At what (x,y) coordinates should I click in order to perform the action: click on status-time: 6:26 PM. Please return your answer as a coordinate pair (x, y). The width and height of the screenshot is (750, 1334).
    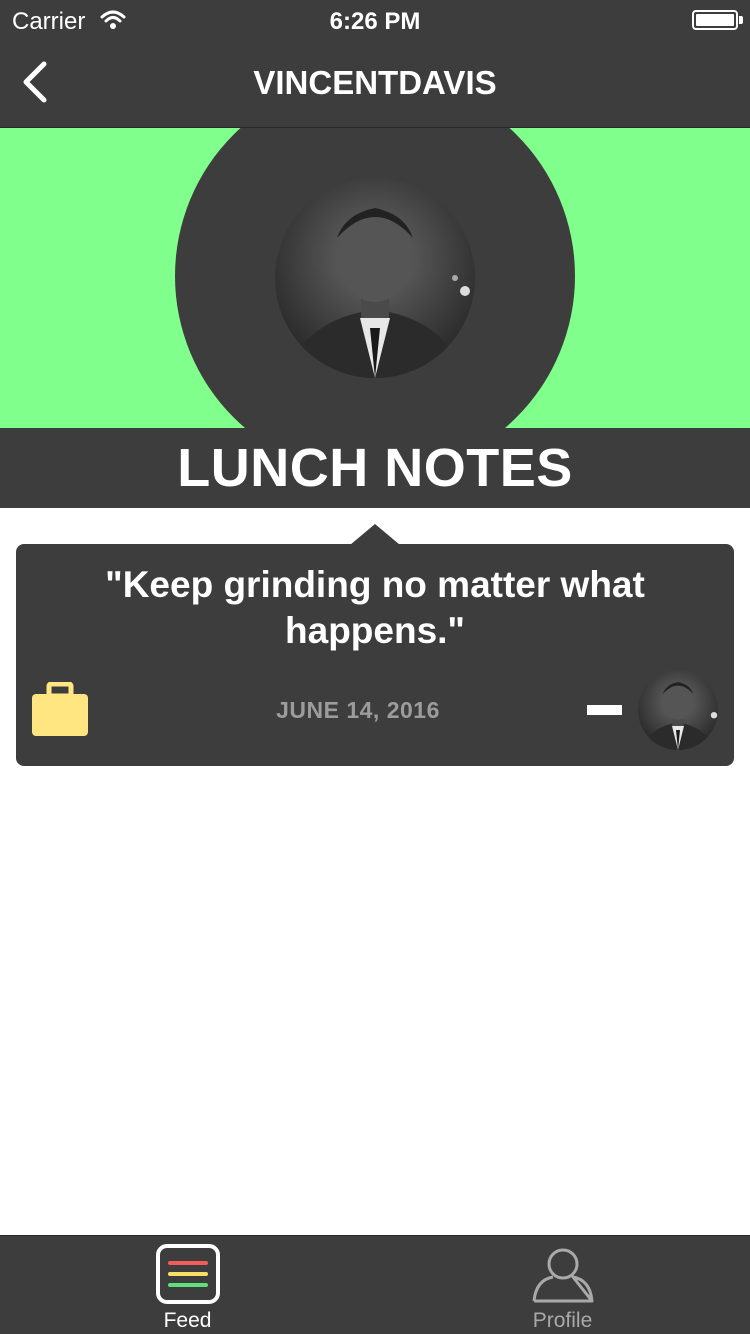
    Looking at the image, I should click on (375, 21).